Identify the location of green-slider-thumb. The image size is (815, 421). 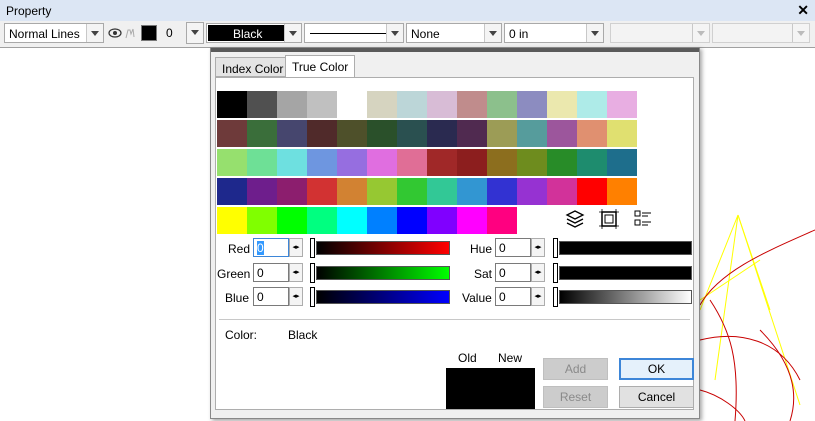
(312, 273).